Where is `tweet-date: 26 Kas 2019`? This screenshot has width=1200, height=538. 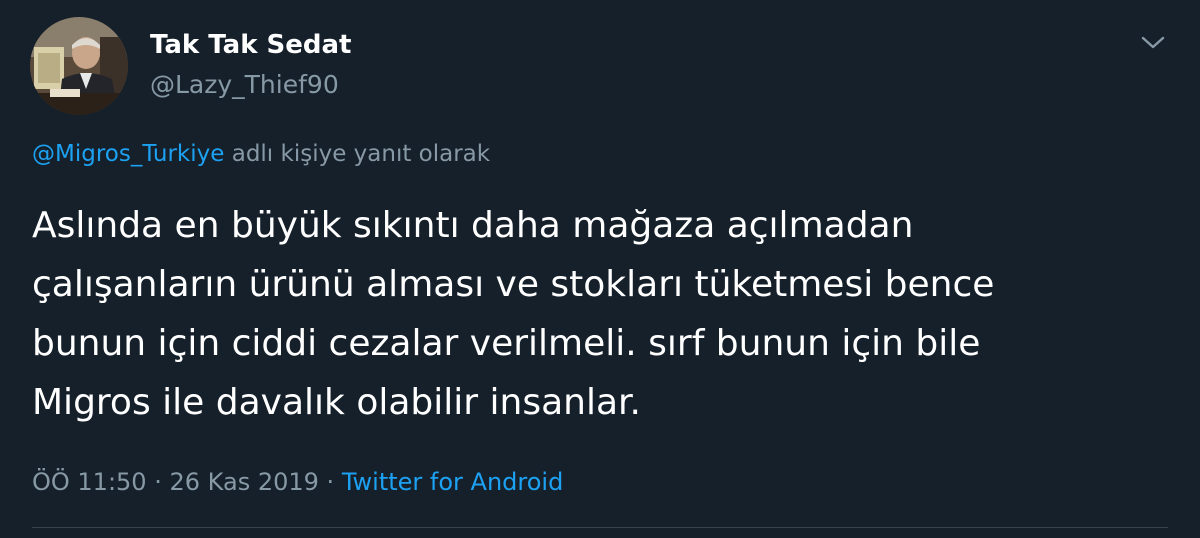
tweet-date: 26 Kas 2019 is located at coordinates (244, 482).